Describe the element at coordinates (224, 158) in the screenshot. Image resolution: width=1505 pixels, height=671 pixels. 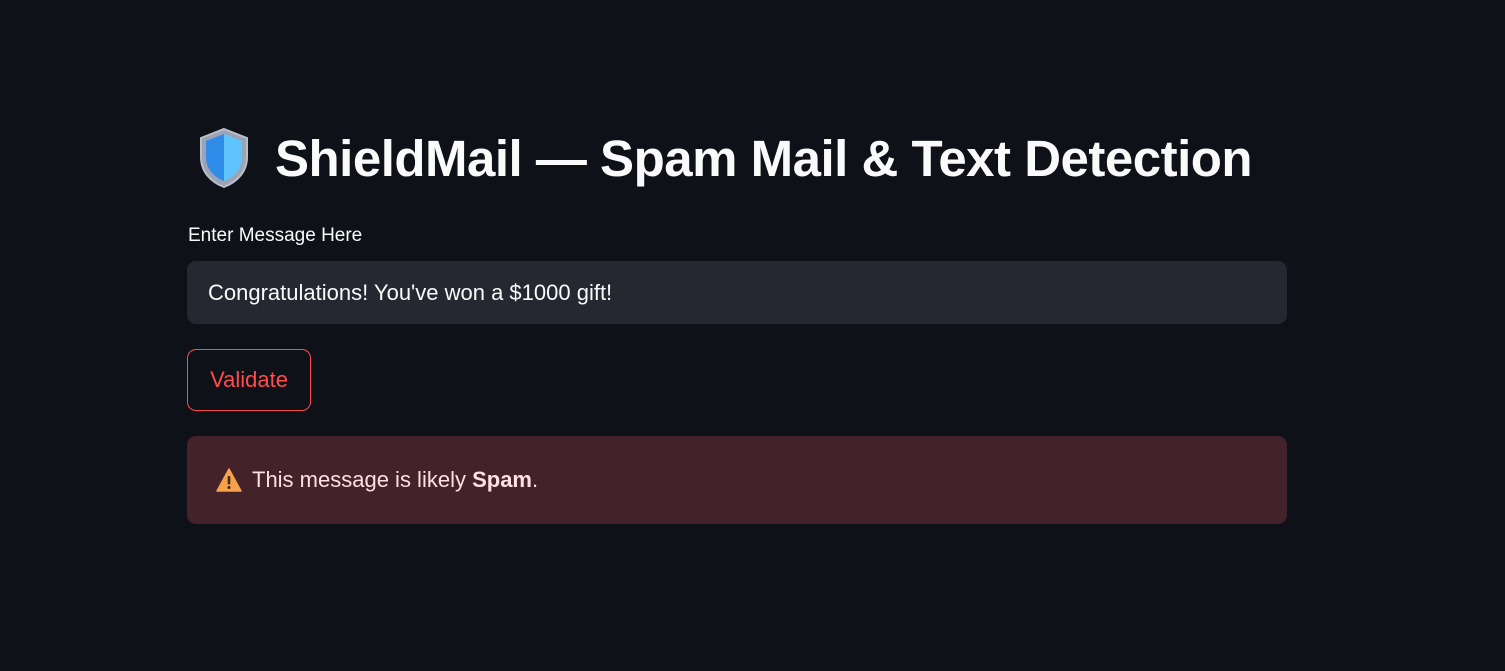
I see `shield-icon` at that location.